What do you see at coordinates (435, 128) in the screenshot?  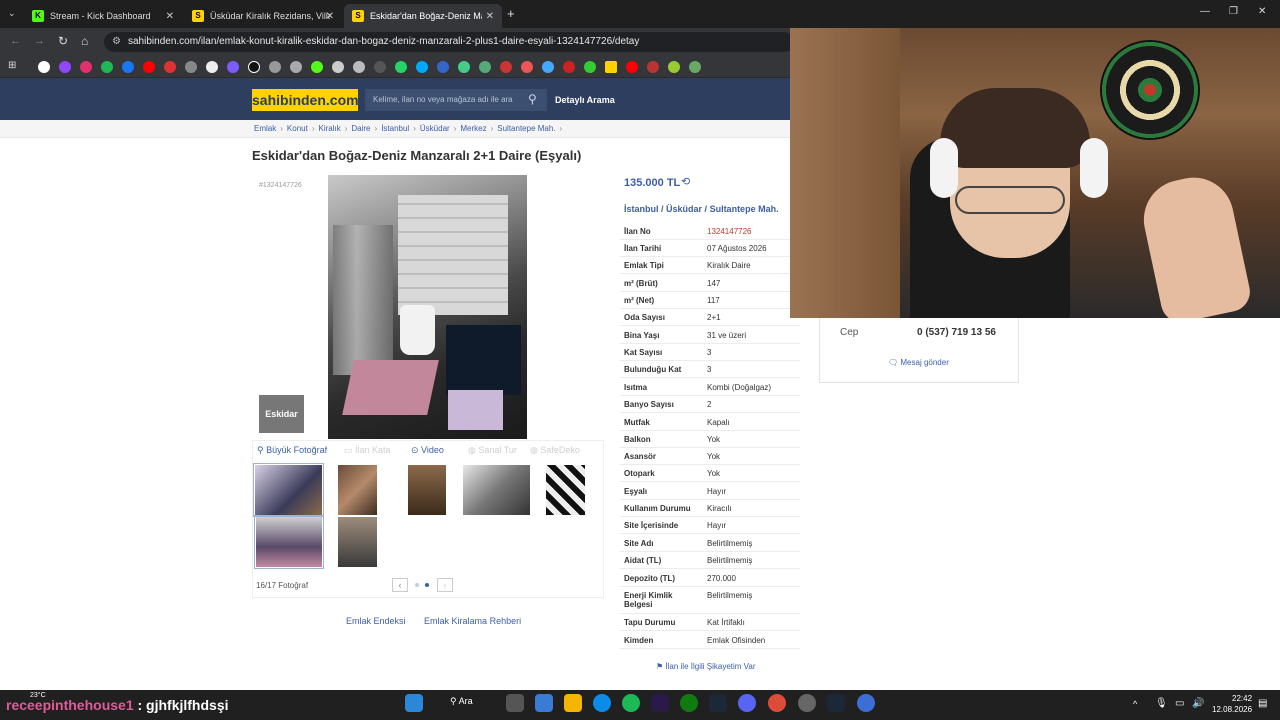 I see `breadcrumb-item: Üsküdar` at bounding box center [435, 128].